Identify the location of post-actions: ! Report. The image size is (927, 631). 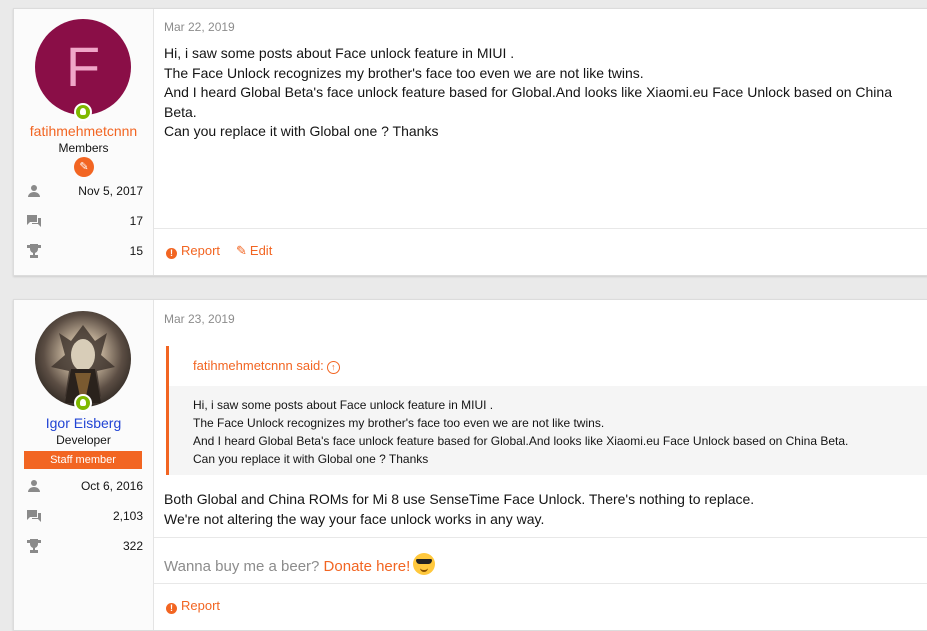
(540, 606).